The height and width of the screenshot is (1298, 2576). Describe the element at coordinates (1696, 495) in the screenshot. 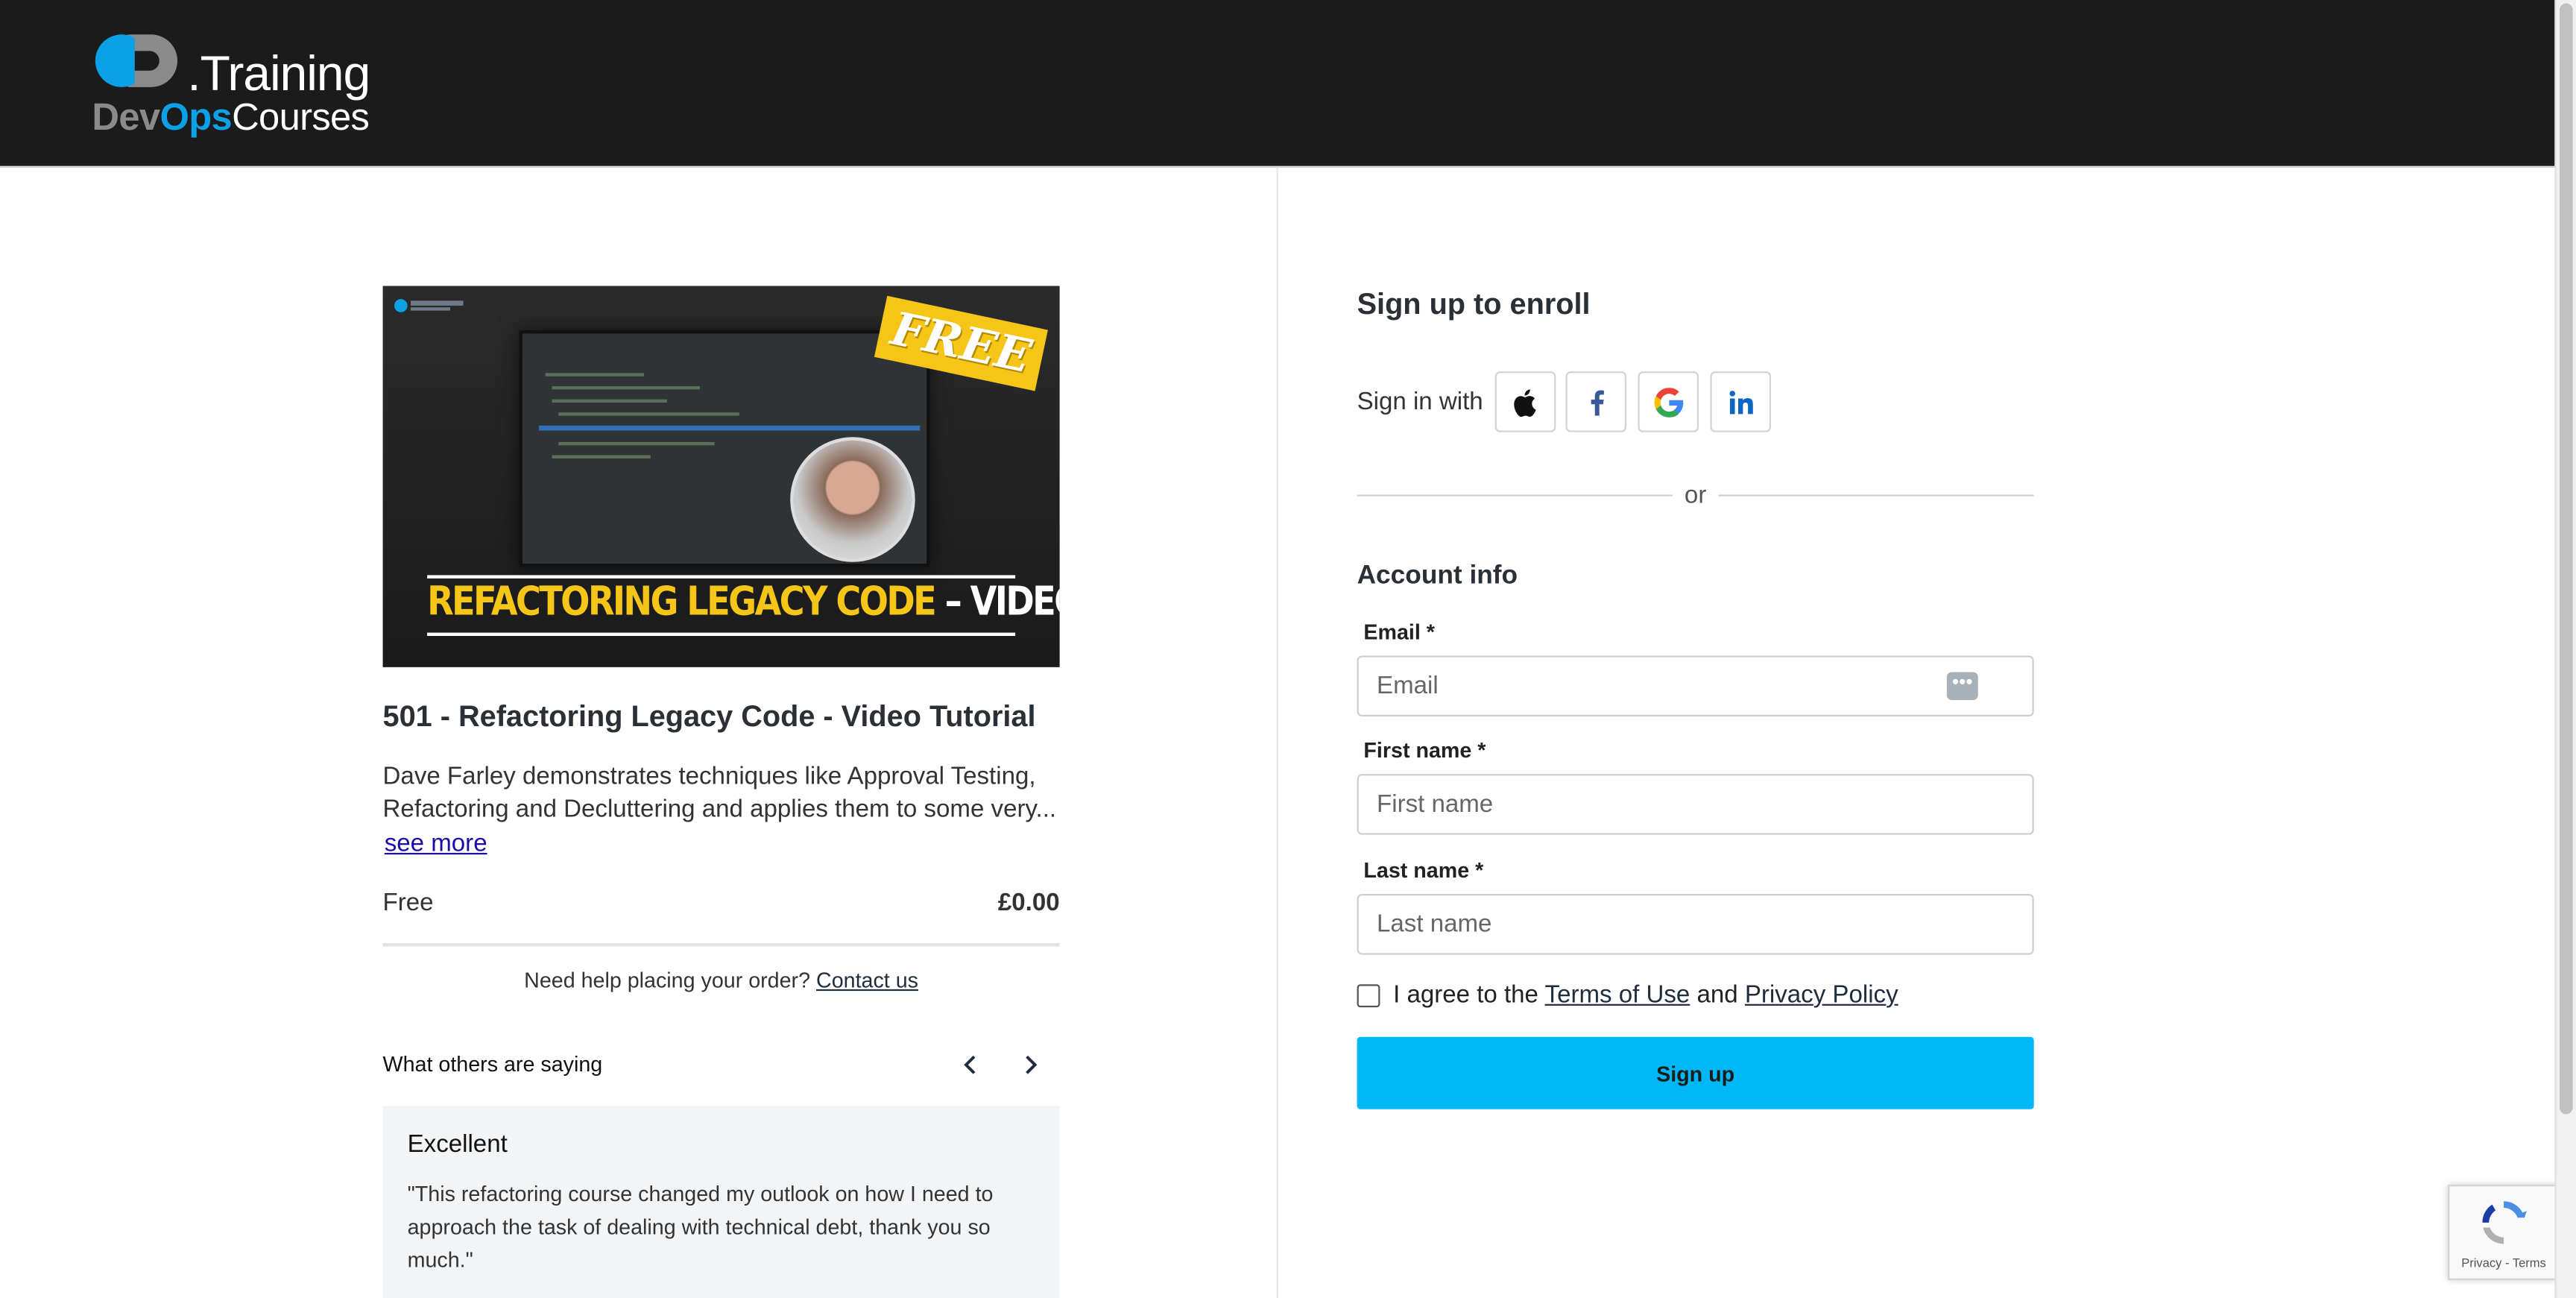

I see `or-label: or` at that location.